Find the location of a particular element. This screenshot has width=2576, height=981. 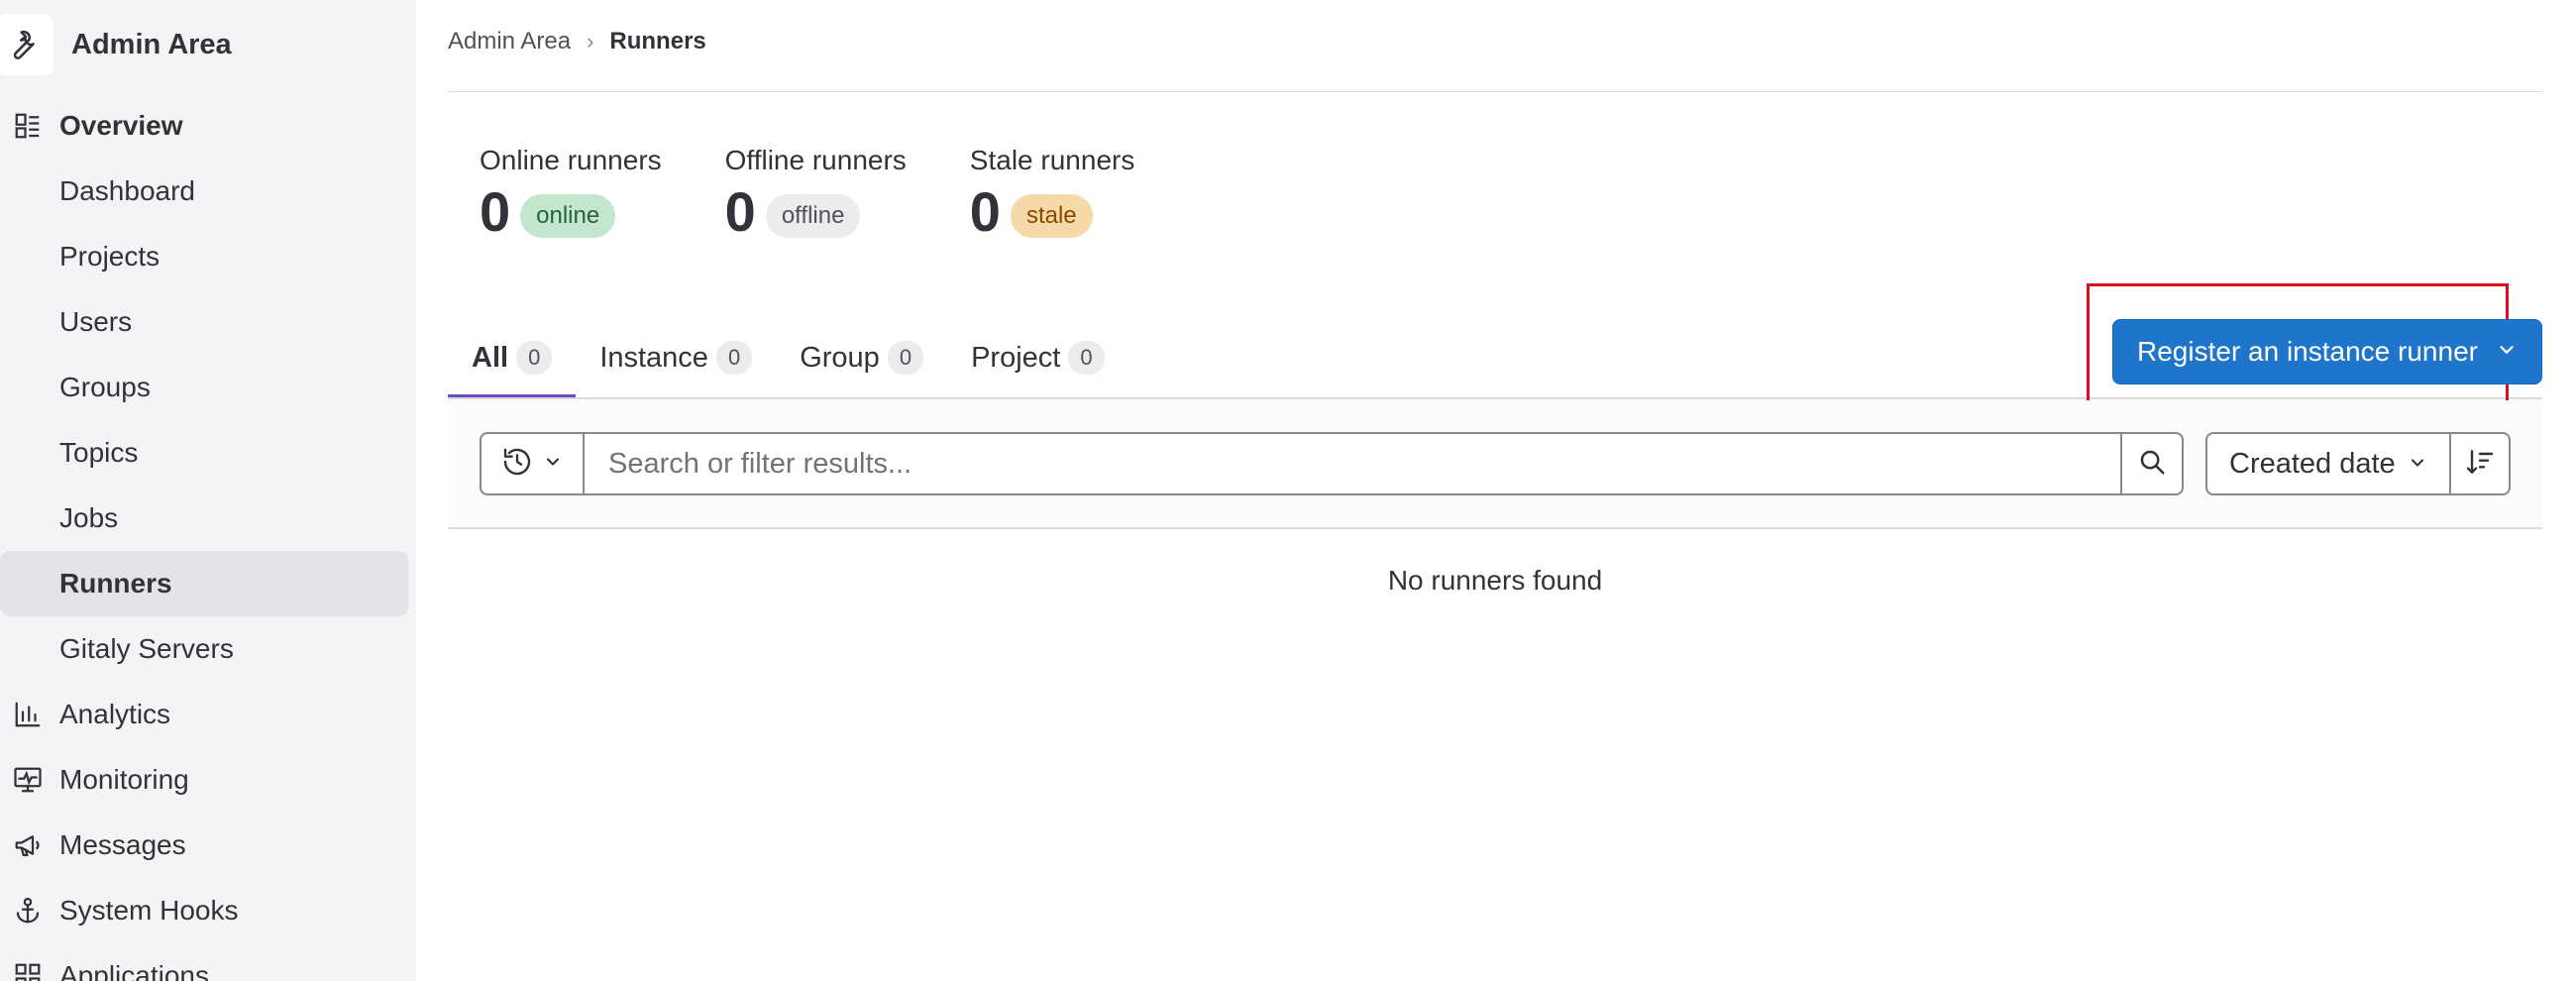

sort-lowest-icon is located at coordinates (2480, 464).